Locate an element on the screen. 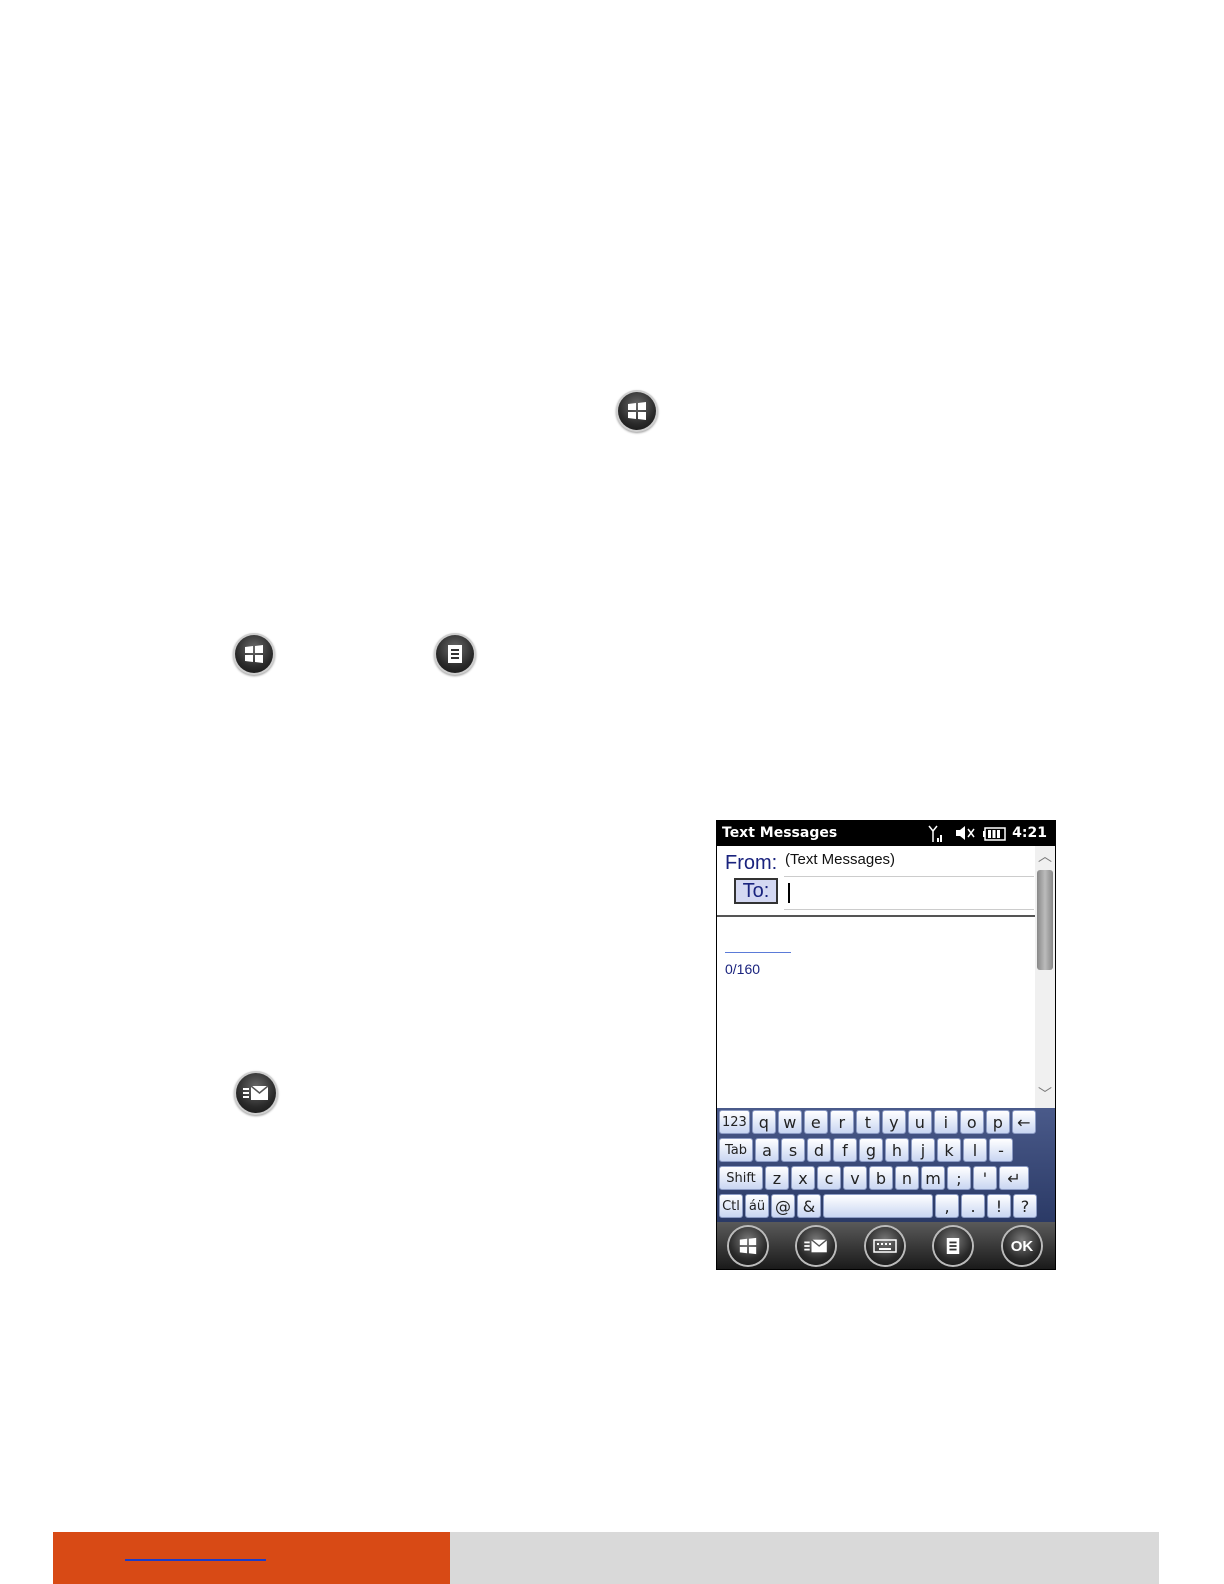 This screenshot has width=1224, height=1584. key-k: k is located at coordinates (949, 1150).